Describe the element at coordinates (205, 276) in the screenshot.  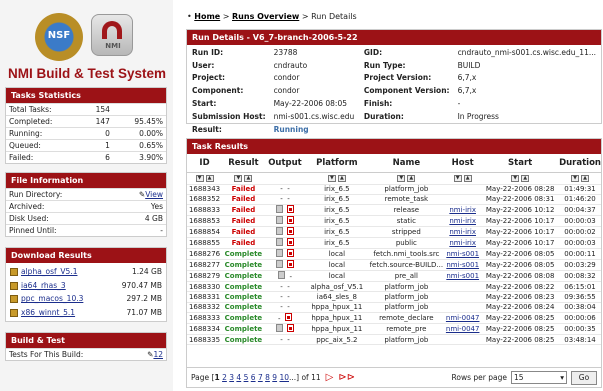
I see `task-id: 1688279` at that location.